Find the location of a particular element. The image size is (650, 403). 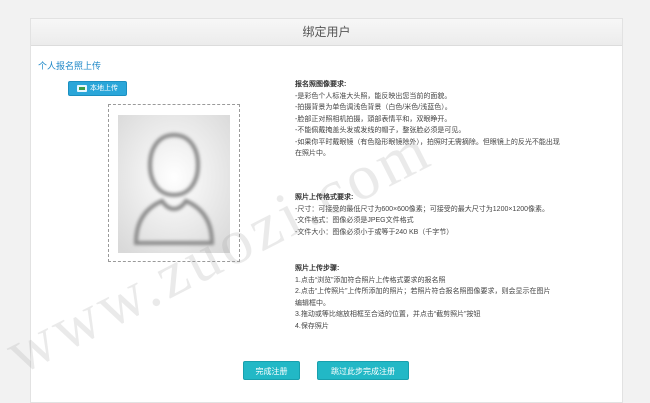

photo-requirement-line: -如果你平时戴眼镜（有色隐形眼镜除外），拍照时无需摘除。但眼镜上的反光不能出现 is located at coordinates (427, 142).